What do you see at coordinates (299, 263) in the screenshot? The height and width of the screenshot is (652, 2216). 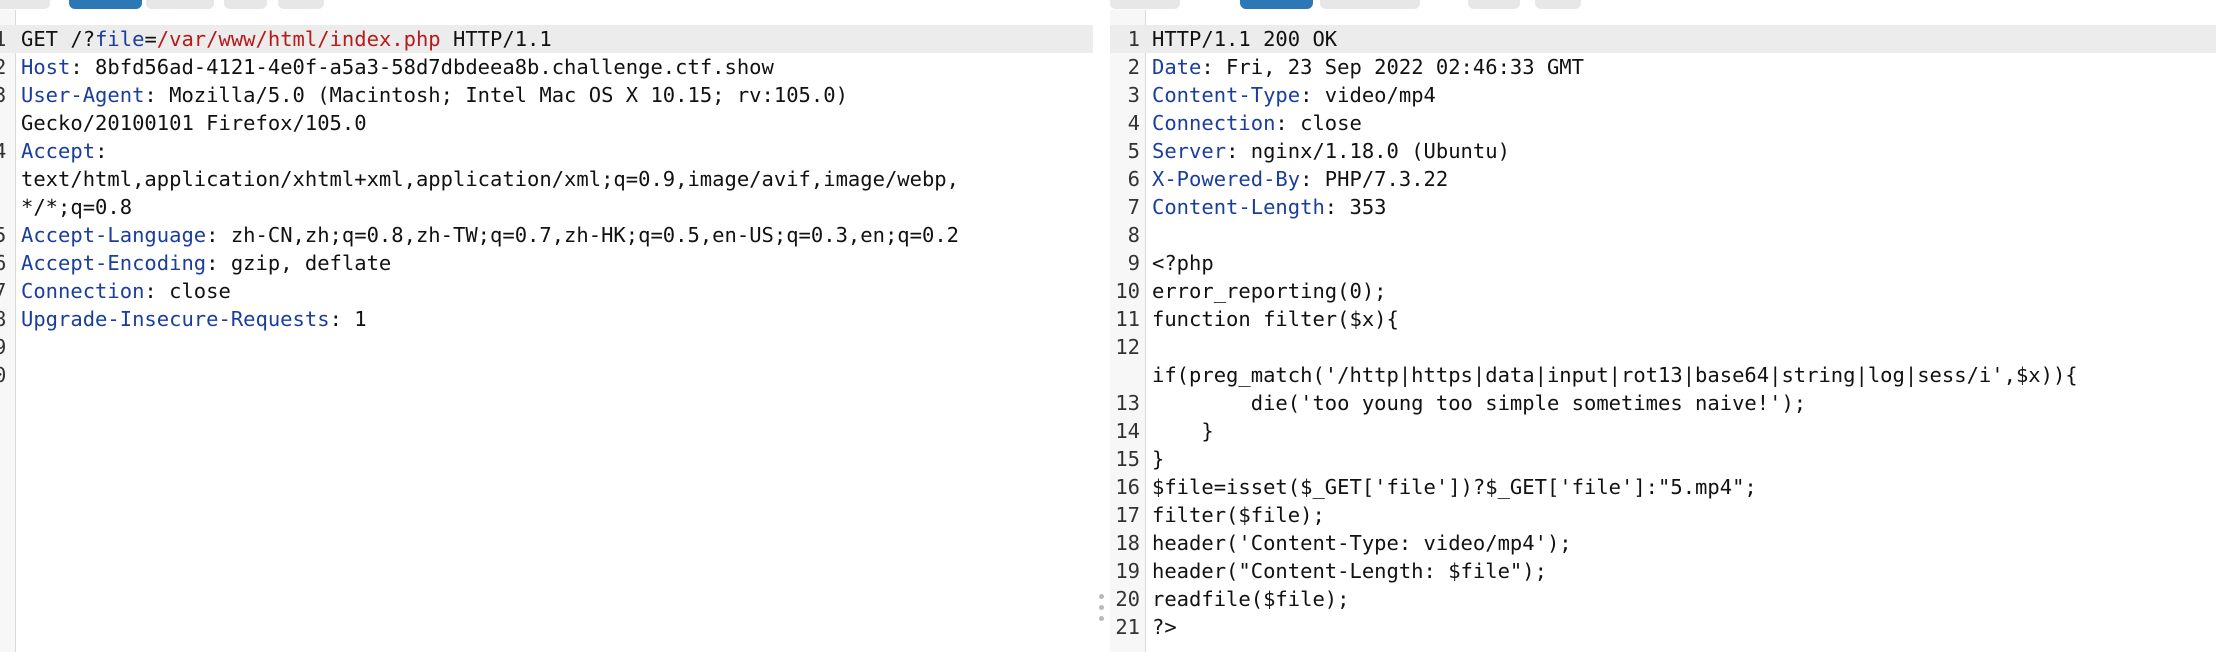 I see `header-value: : gzip, deflate` at bounding box center [299, 263].